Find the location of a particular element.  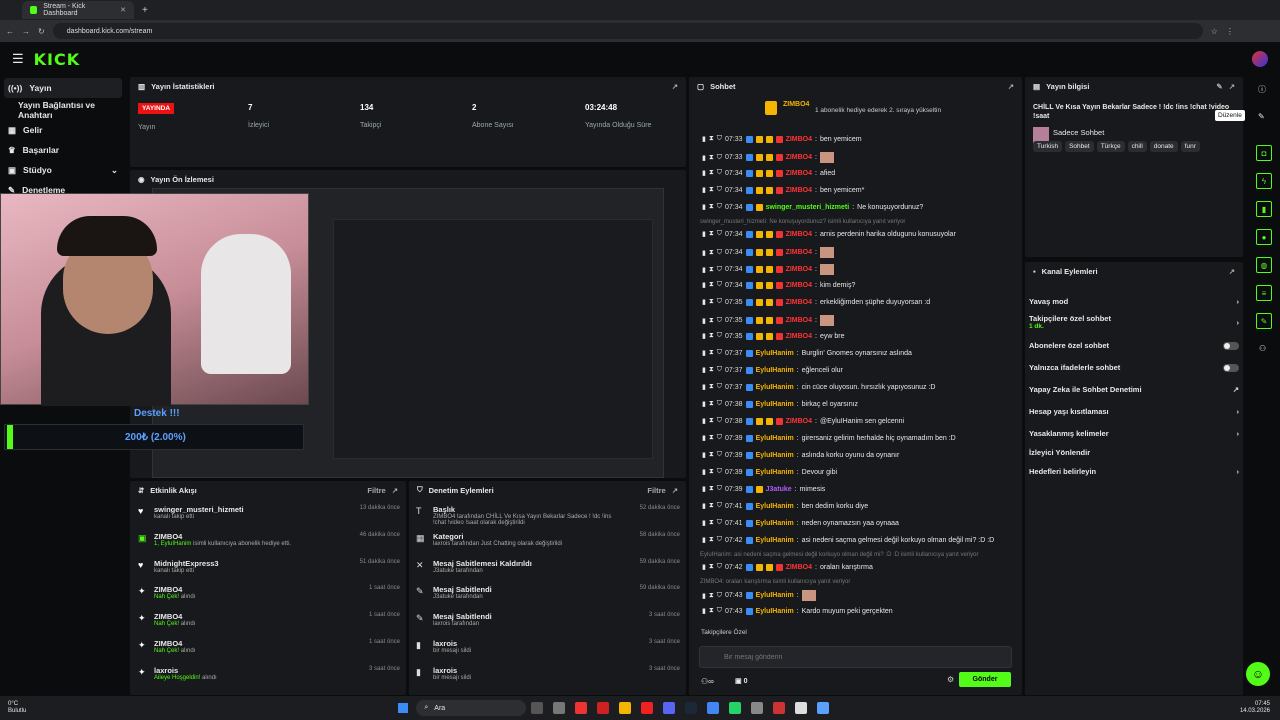

tag: Turkish is located at coordinates (1048, 146).